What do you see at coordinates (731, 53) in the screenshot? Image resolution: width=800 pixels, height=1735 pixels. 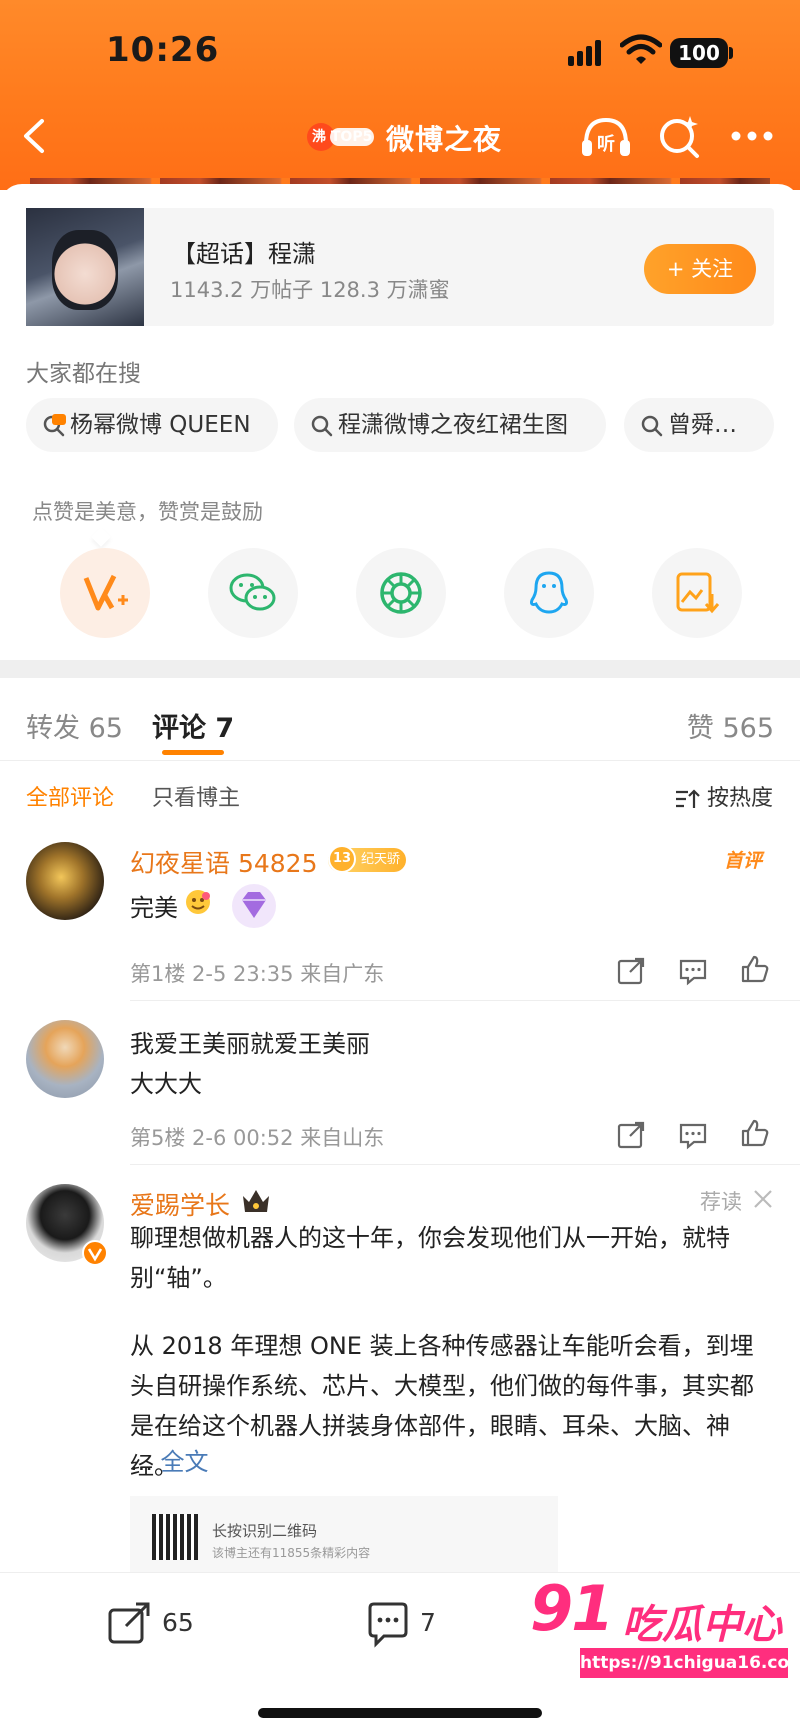 I see `battery-tip` at bounding box center [731, 53].